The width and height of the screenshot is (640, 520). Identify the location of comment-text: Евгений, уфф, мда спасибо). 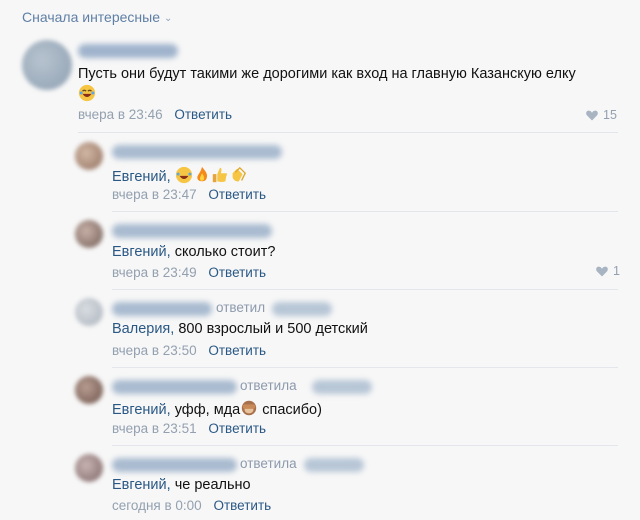
(217, 408).